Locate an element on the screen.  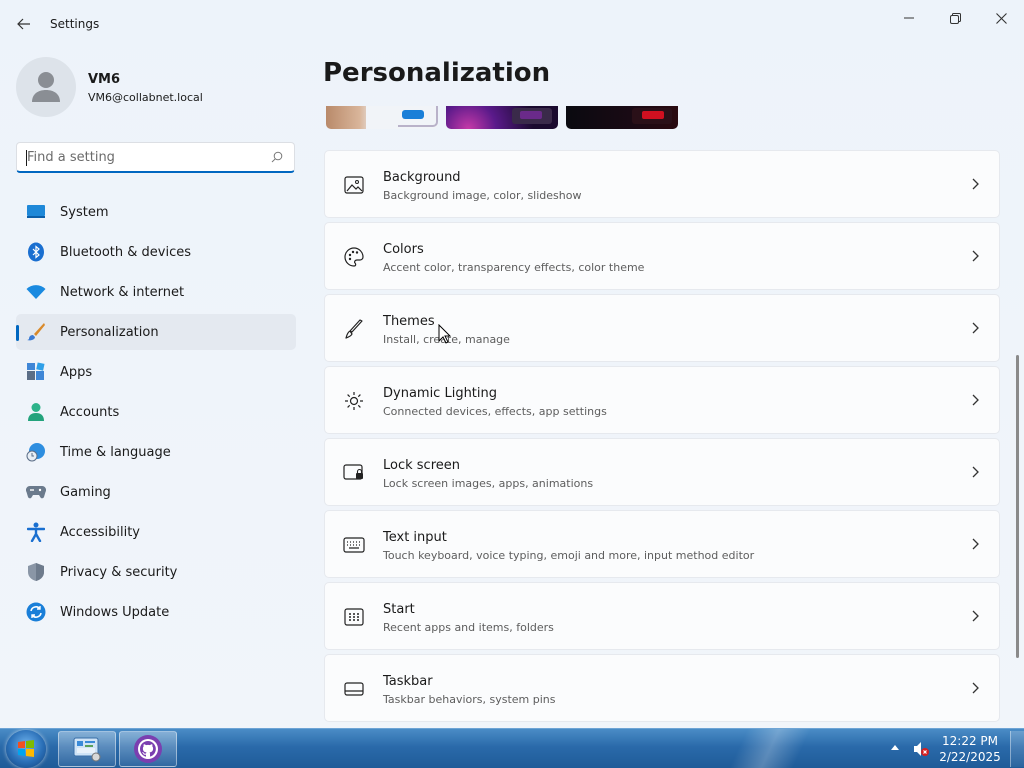
sidebar-item-accounts: Accounts is located at coordinates (156, 412).